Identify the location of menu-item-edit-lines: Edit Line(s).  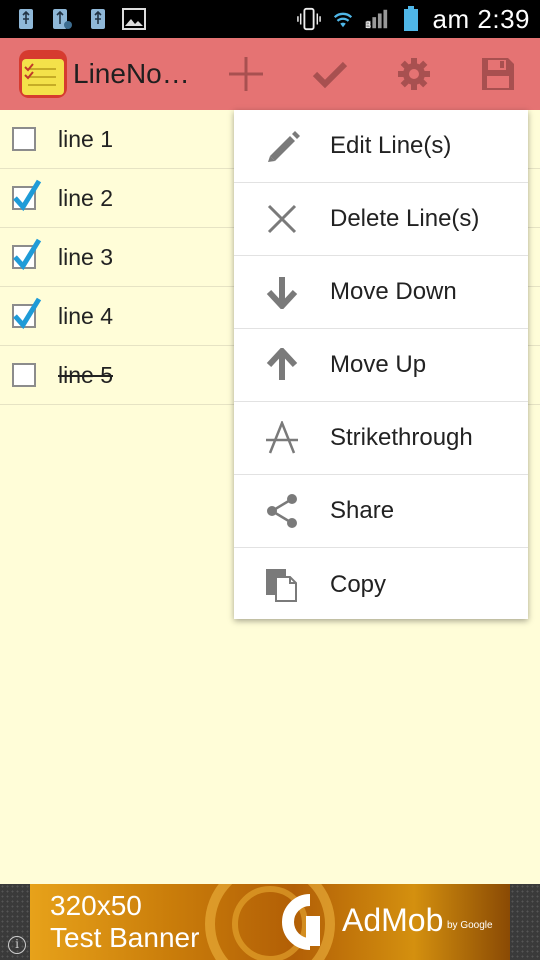
(381, 146).